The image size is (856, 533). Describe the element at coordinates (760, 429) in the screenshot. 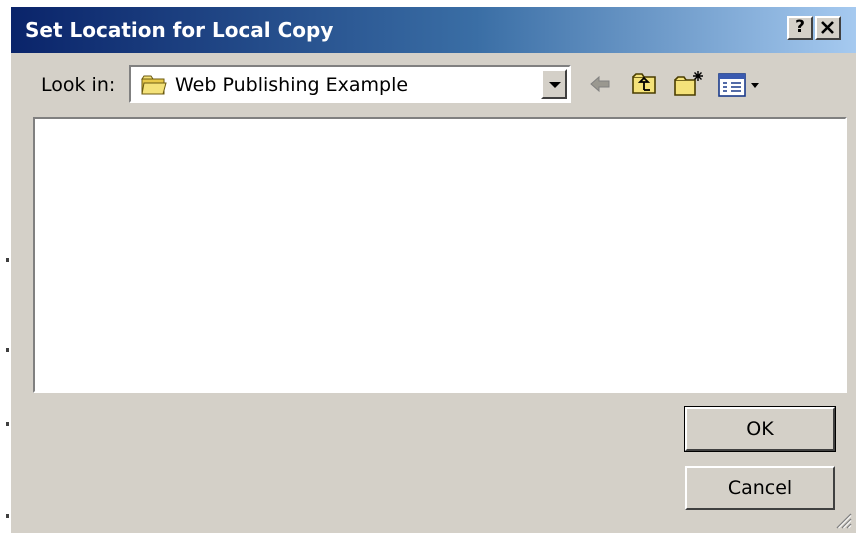

I see `ok-button: OK` at that location.